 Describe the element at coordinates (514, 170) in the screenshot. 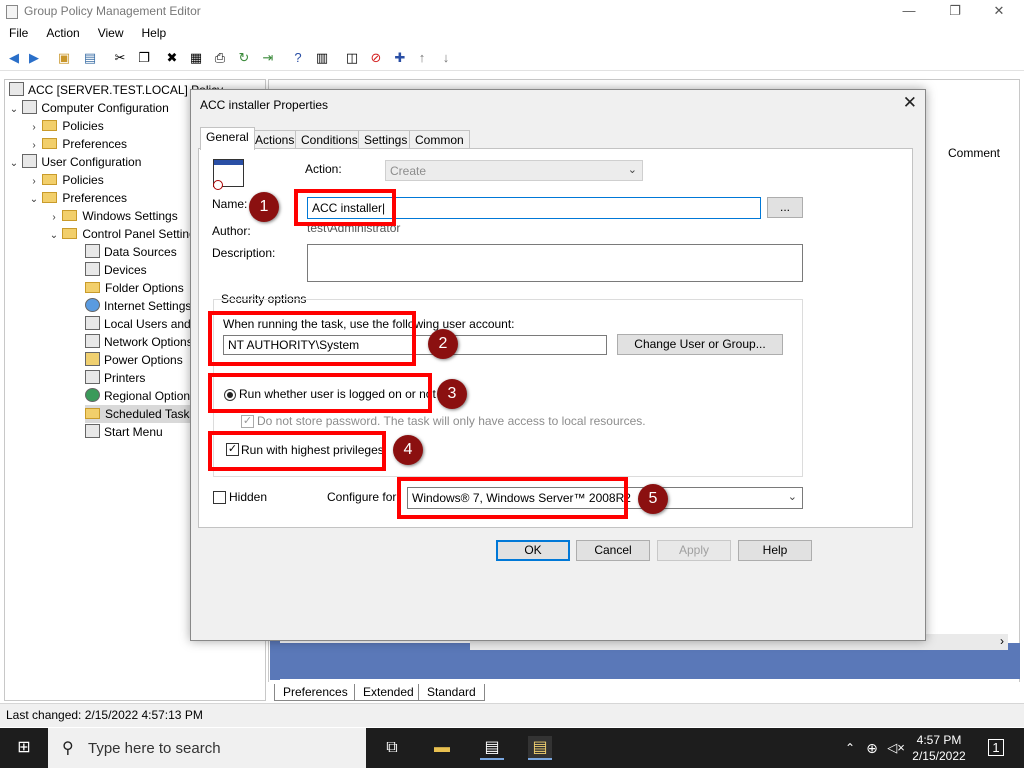

I see `action-select: Create ⌄` at that location.